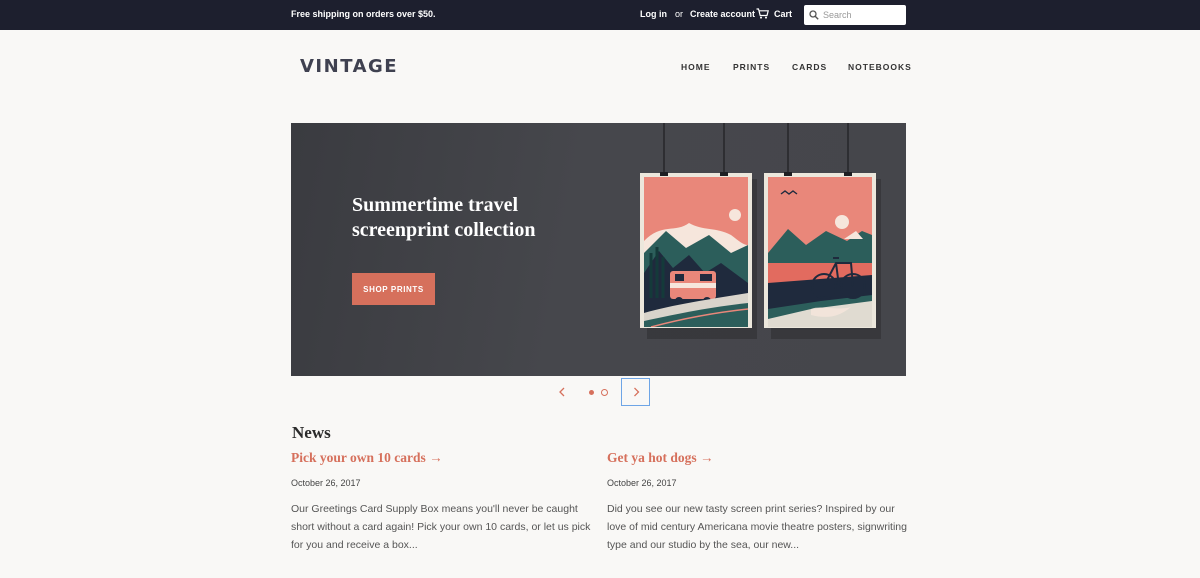  What do you see at coordinates (757, 458) in the screenshot?
I see `article-title-link: Get ya hot dogs →` at bounding box center [757, 458].